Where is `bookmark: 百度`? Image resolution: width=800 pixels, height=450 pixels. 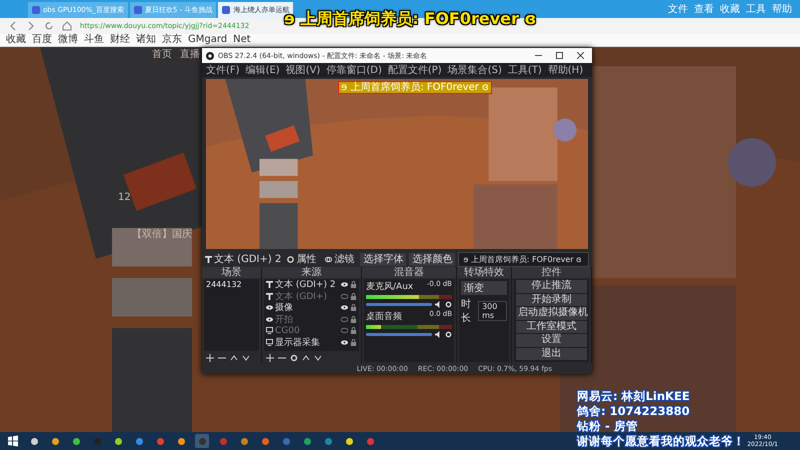
bookmark: 百度 is located at coordinates (42, 40).